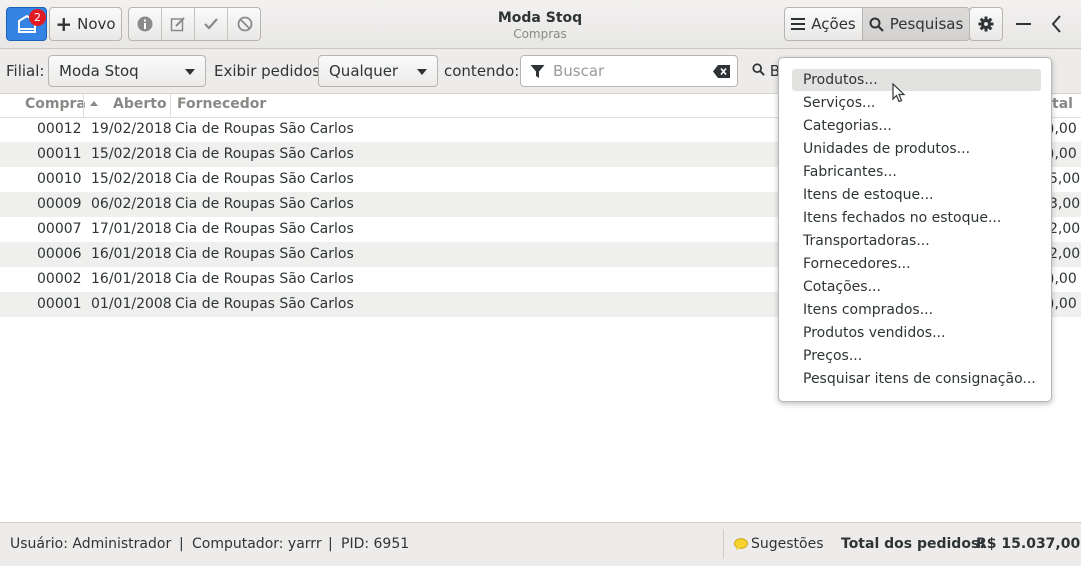 This screenshot has width=1081, height=566. What do you see at coordinates (540, 34) in the screenshot?
I see `window-subtitle: Compras` at bounding box center [540, 34].